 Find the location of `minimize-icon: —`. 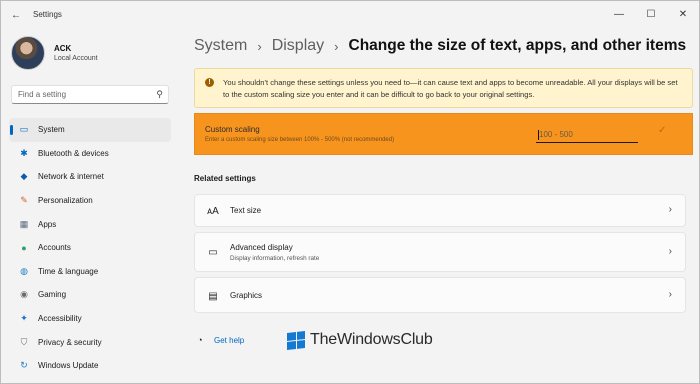

minimize-icon: — is located at coordinates (619, 14).